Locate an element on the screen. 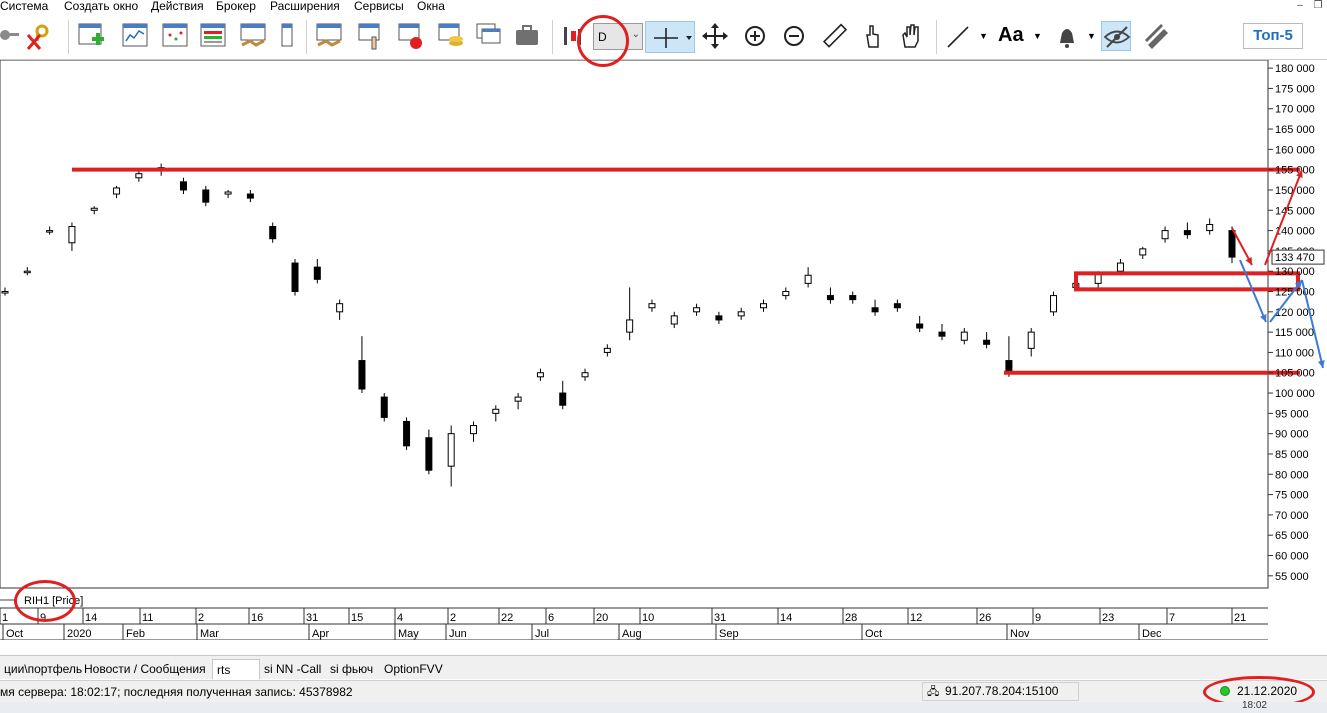 The image size is (1327, 713). minimize-icon: – is located at coordinates (1300, 6).